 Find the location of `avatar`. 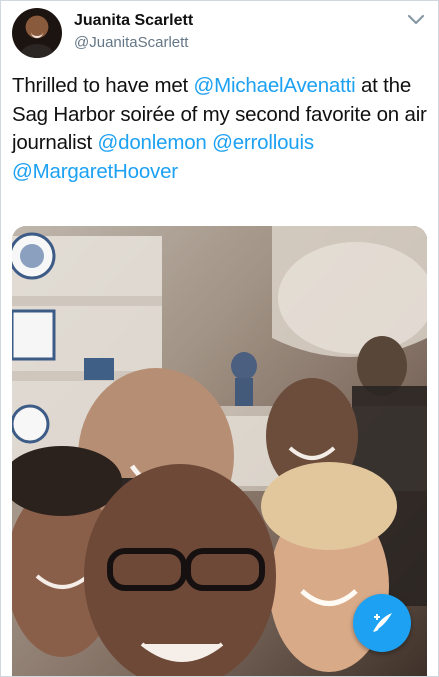

avatar is located at coordinates (37, 33).